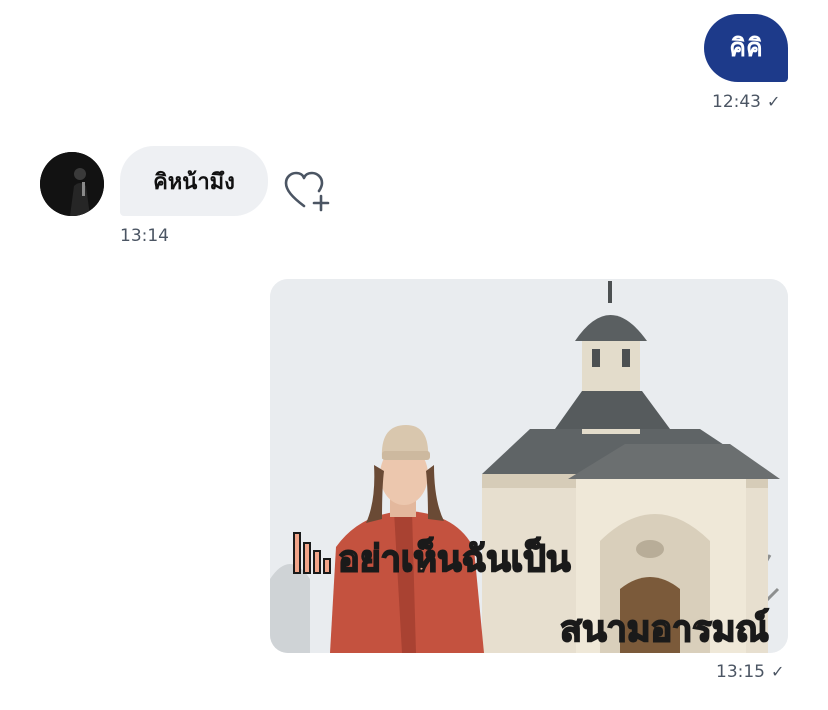  What do you see at coordinates (746, 102) in the screenshot?
I see `message-timestamp: 12:43 ✓` at bounding box center [746, 102].